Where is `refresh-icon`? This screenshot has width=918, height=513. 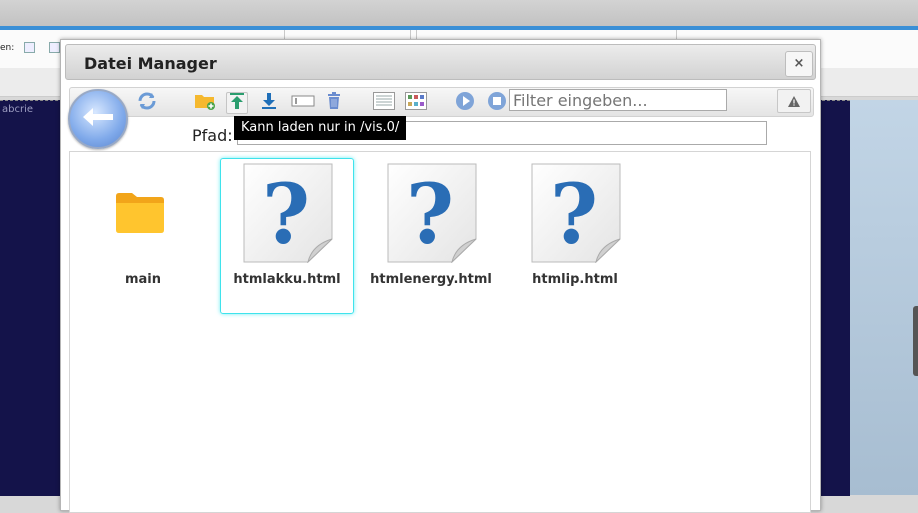 refresh-icon is located at coordinates (147, 103).